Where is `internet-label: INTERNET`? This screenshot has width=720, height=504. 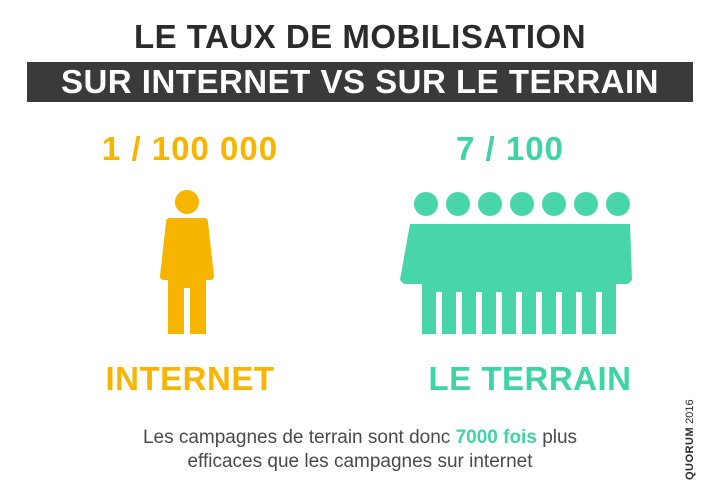 internet-label: INTERNET is located at coordinates (190, 378).